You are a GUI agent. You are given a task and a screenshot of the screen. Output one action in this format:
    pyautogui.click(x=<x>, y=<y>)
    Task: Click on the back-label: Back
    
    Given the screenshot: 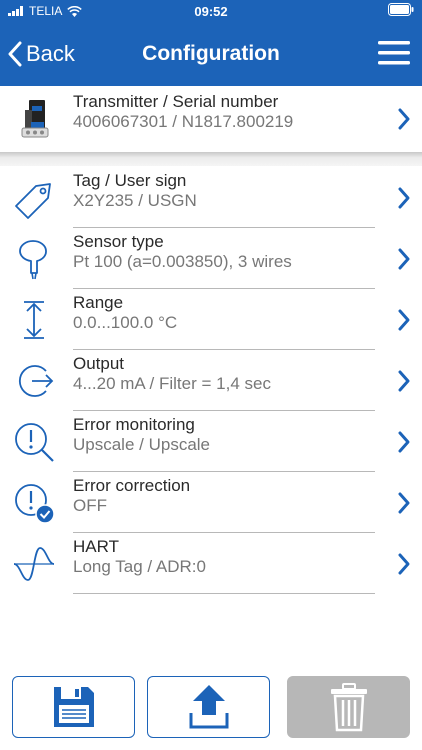 What is the action you would take?
    pyautogui.click(x=50, y=53)
    